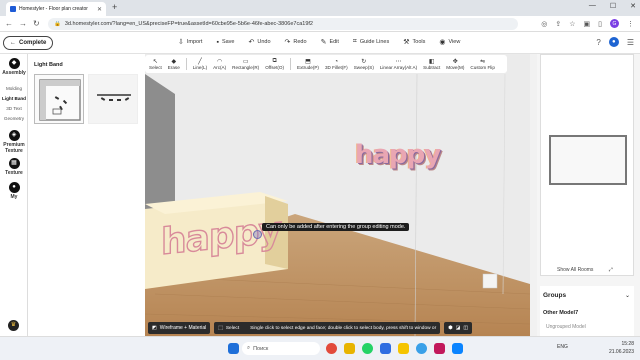 This screenshot has width=640, height=360. What do you see at coordinates (274, 64) in the screenshot?
I see `offset-tool: ⧉ Offset(O)` at bounding box center [274, 64].